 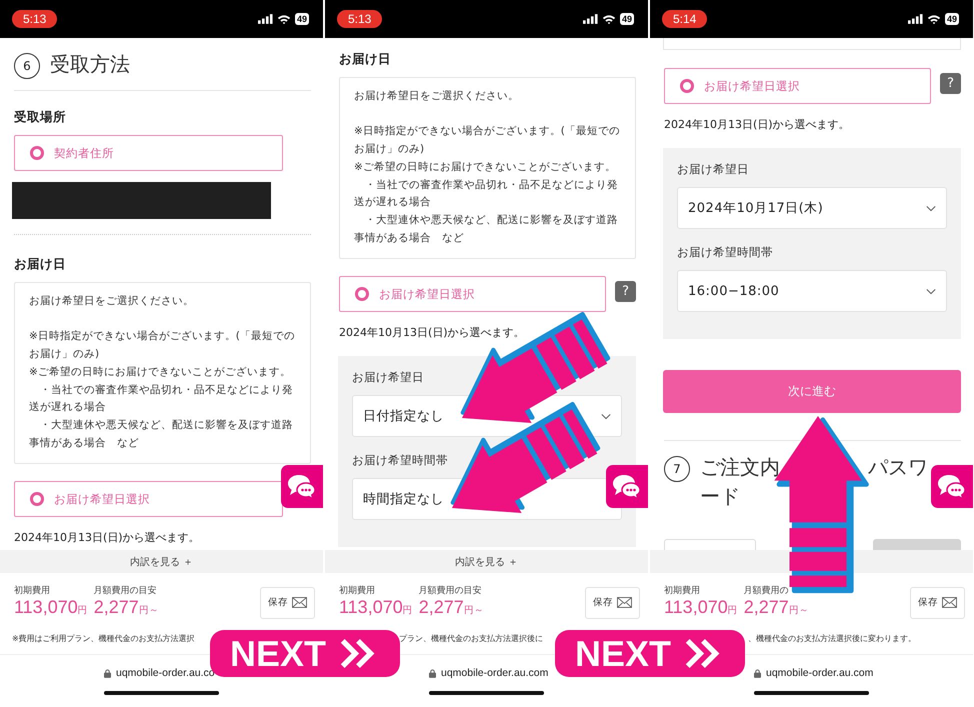 I want to click on step-title: ご注文内, so click(x=740, y=467).